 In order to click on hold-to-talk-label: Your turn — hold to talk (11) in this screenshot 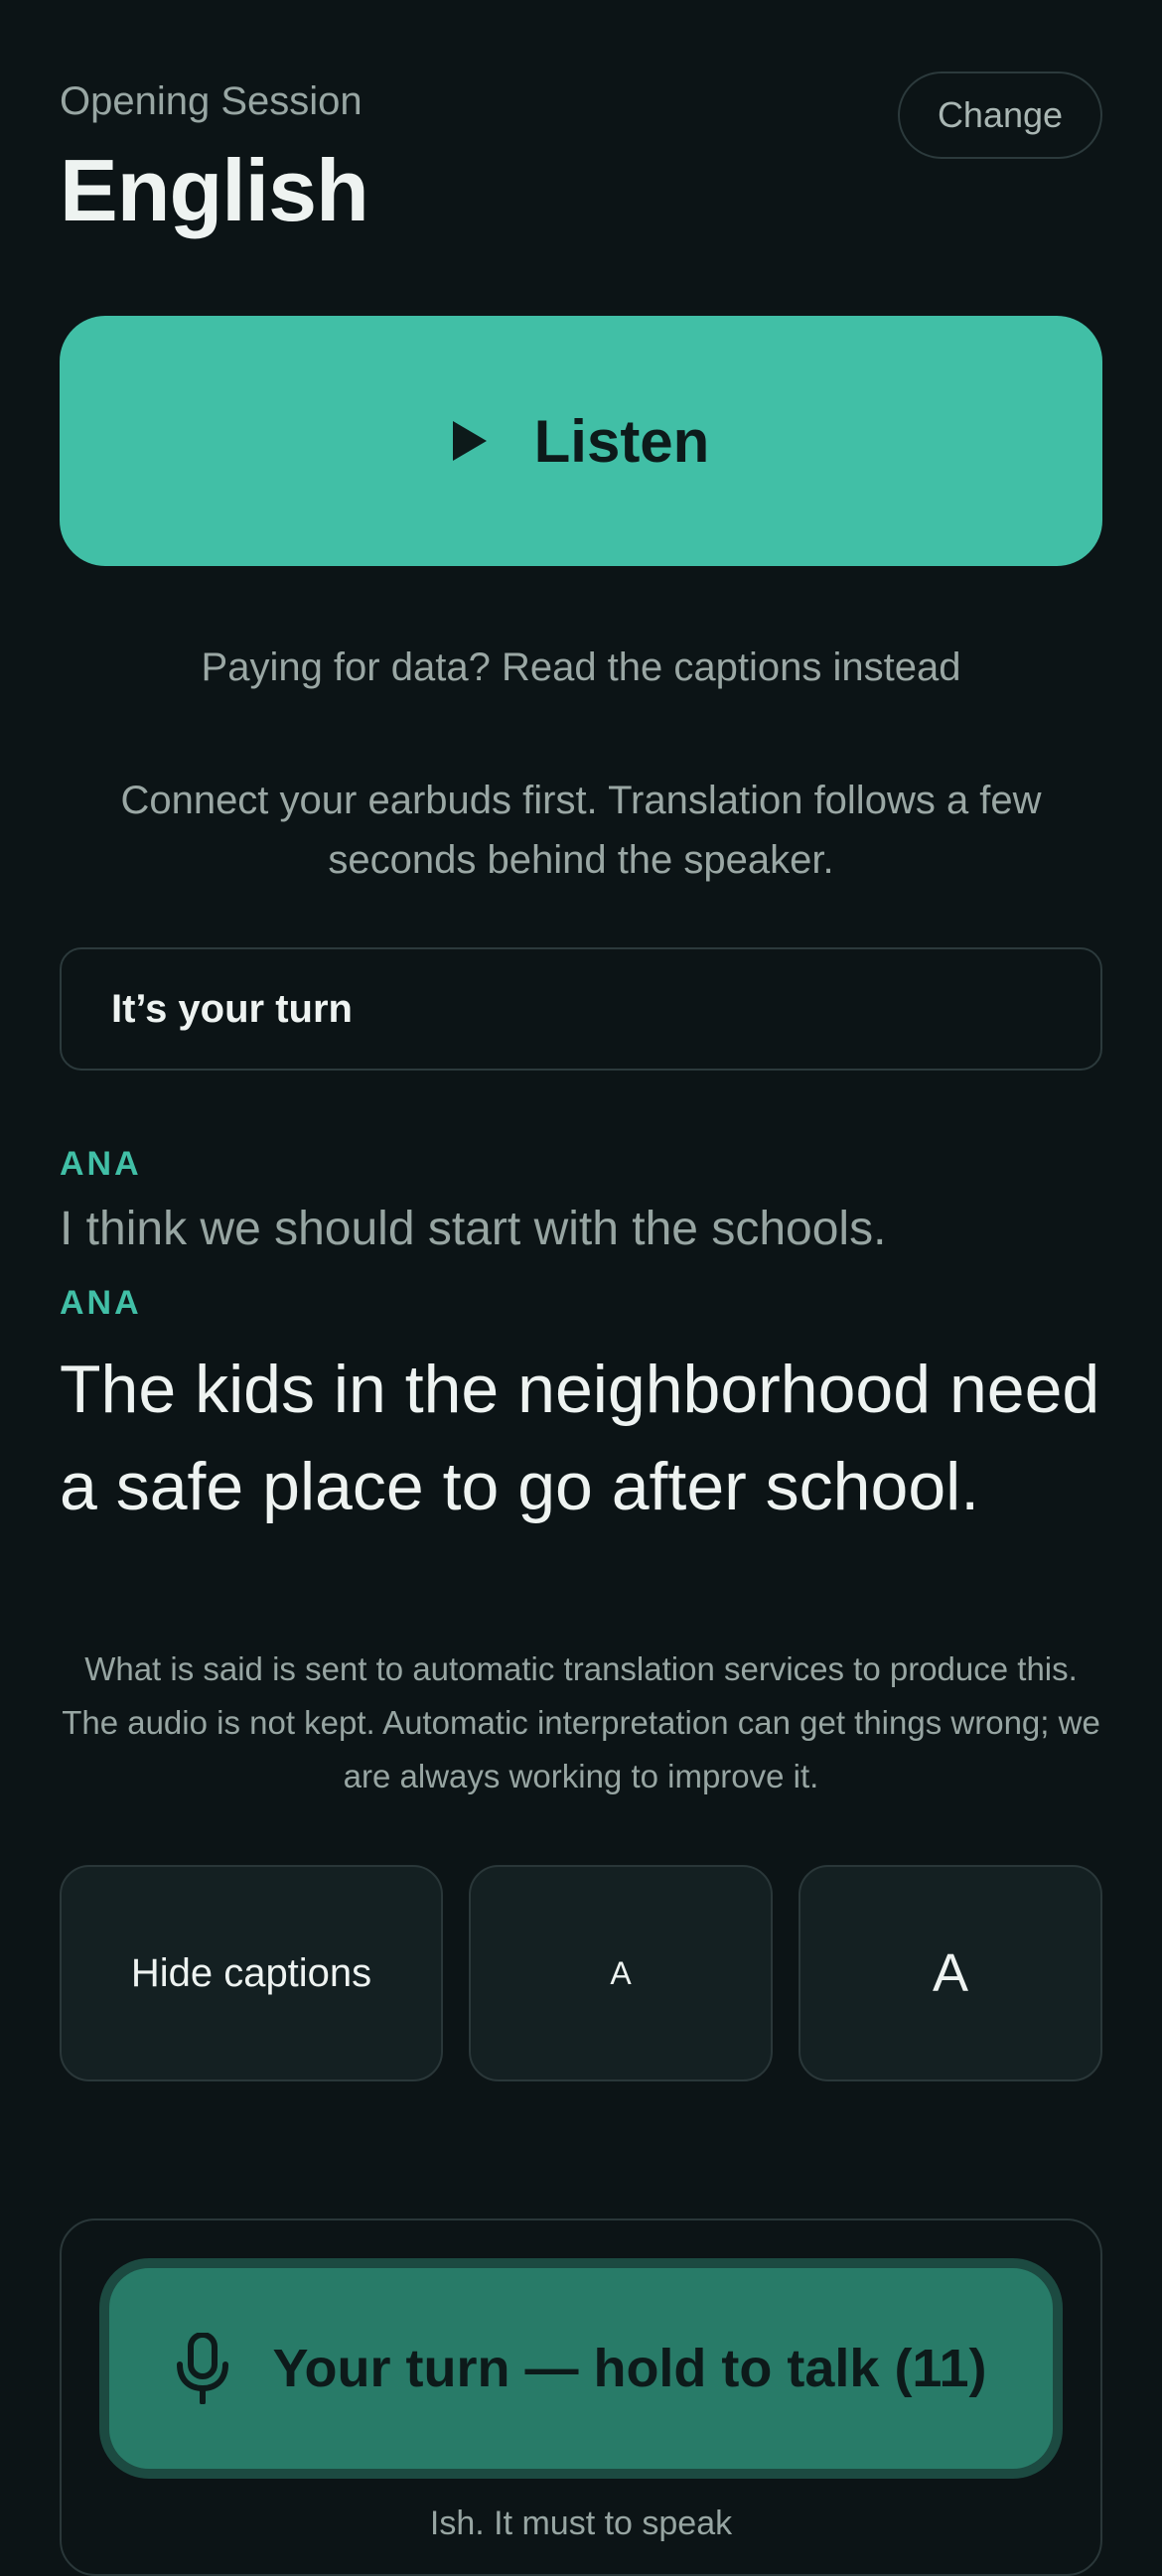, I will do `click(629, 2368)`.